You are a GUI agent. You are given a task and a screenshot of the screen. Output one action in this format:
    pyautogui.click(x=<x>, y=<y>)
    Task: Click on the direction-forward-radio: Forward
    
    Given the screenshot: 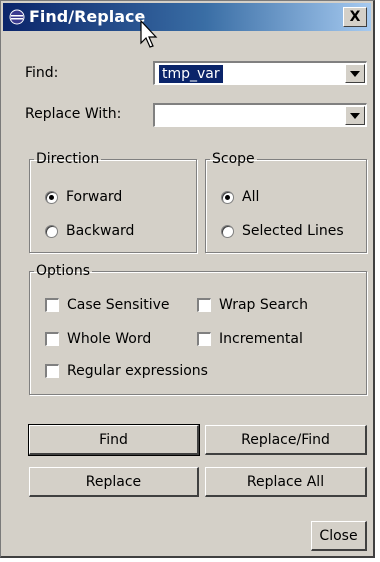 What is the action you would take?
    pyautogui.click(x=83, y=197)
    